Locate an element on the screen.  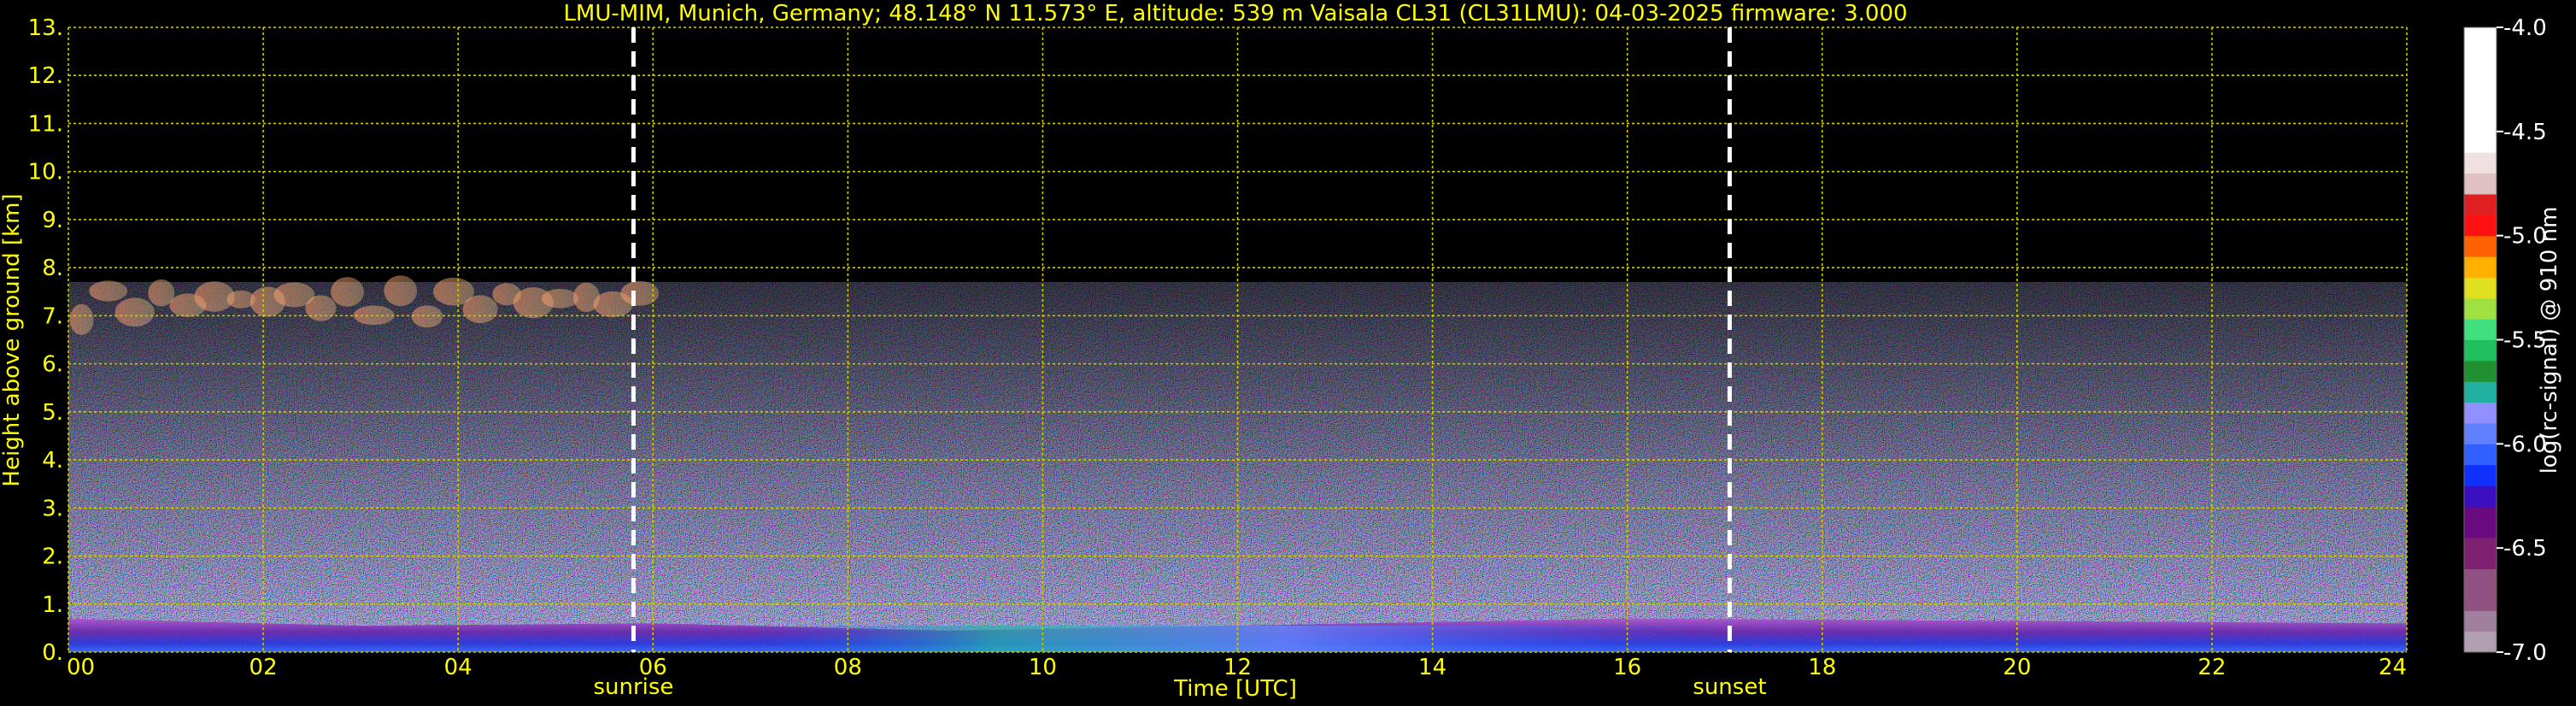
y-tick-label: 1. is located at coordinates (52, 605).